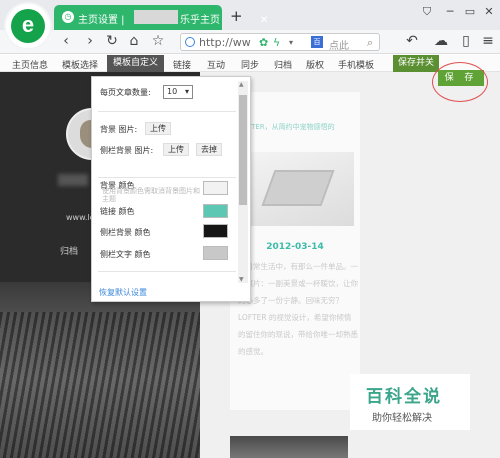 The width and height of the screenshot is (500, 458). What do you see at coordinates (28, 26) in the screenshot?
I see `browser-logo: e` at bounding box center [28, 26].